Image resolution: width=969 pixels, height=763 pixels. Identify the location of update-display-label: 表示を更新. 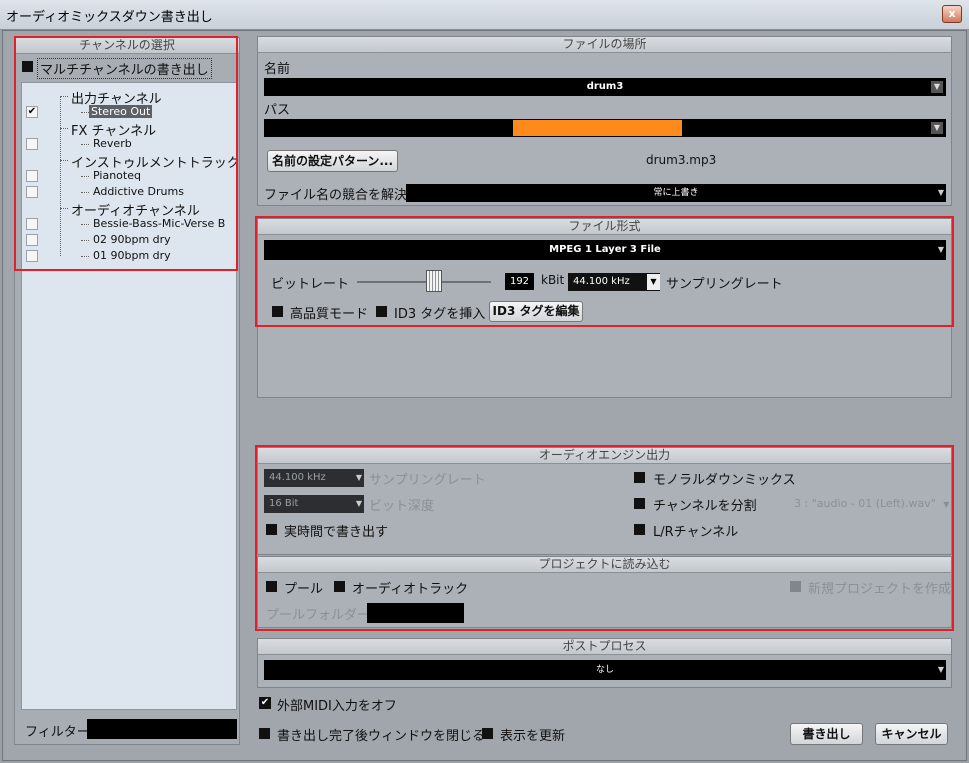
(532, 734).